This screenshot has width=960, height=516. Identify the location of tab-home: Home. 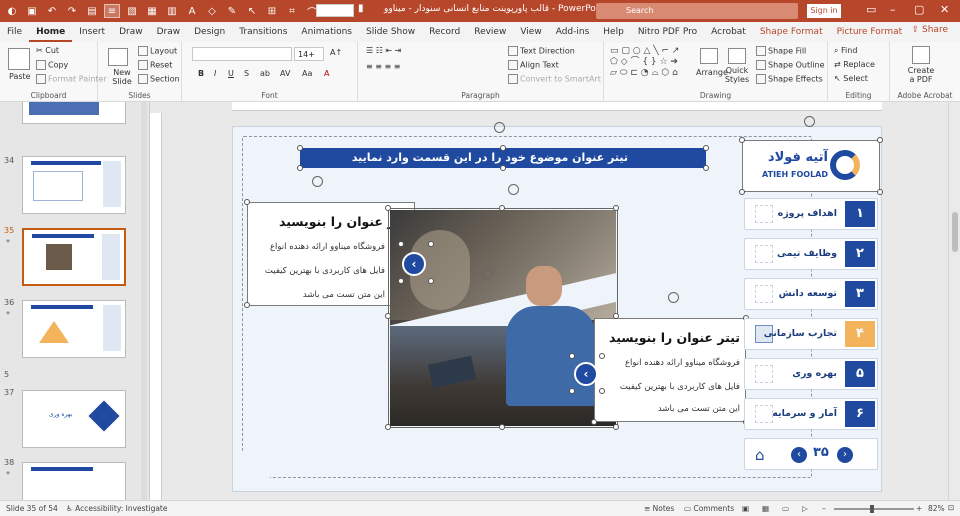
(51, 32).